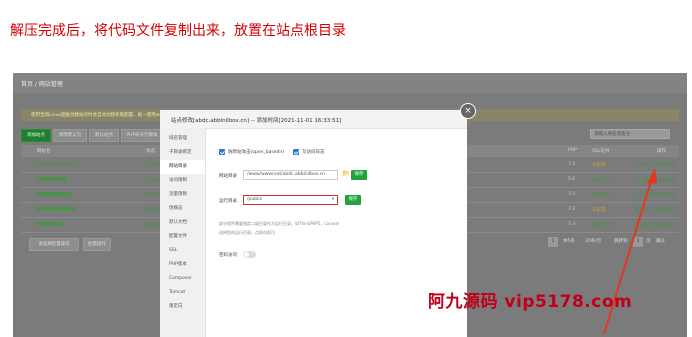 This screenshot has height=337, width=692. Describe the element at coordinates (652, 176) in the screenshot. I see `arrow-head` at that location.